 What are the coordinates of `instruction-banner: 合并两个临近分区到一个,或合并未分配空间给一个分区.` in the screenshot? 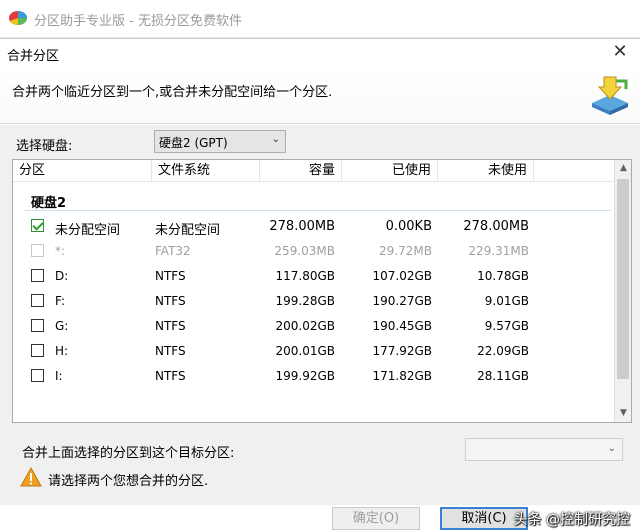 It's located at (320, 95).